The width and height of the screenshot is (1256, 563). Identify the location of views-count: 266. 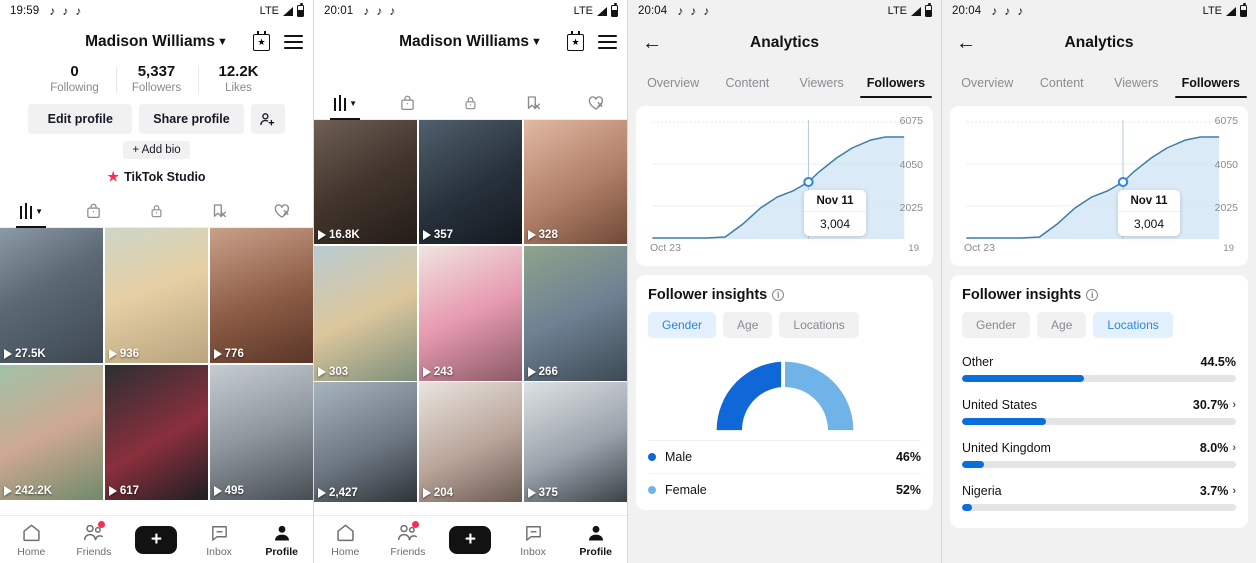
(548, 371).